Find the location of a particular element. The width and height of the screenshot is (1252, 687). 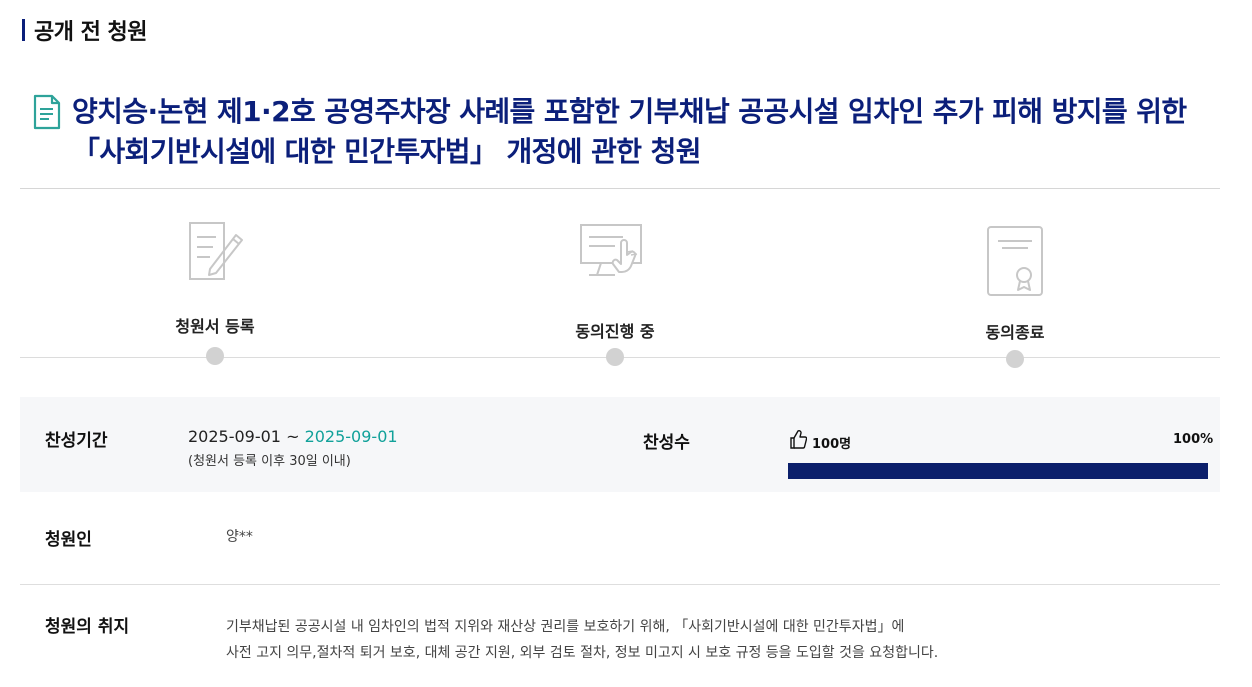

purpose-label: 청원의 취지 is located at coordinates (87, 627).